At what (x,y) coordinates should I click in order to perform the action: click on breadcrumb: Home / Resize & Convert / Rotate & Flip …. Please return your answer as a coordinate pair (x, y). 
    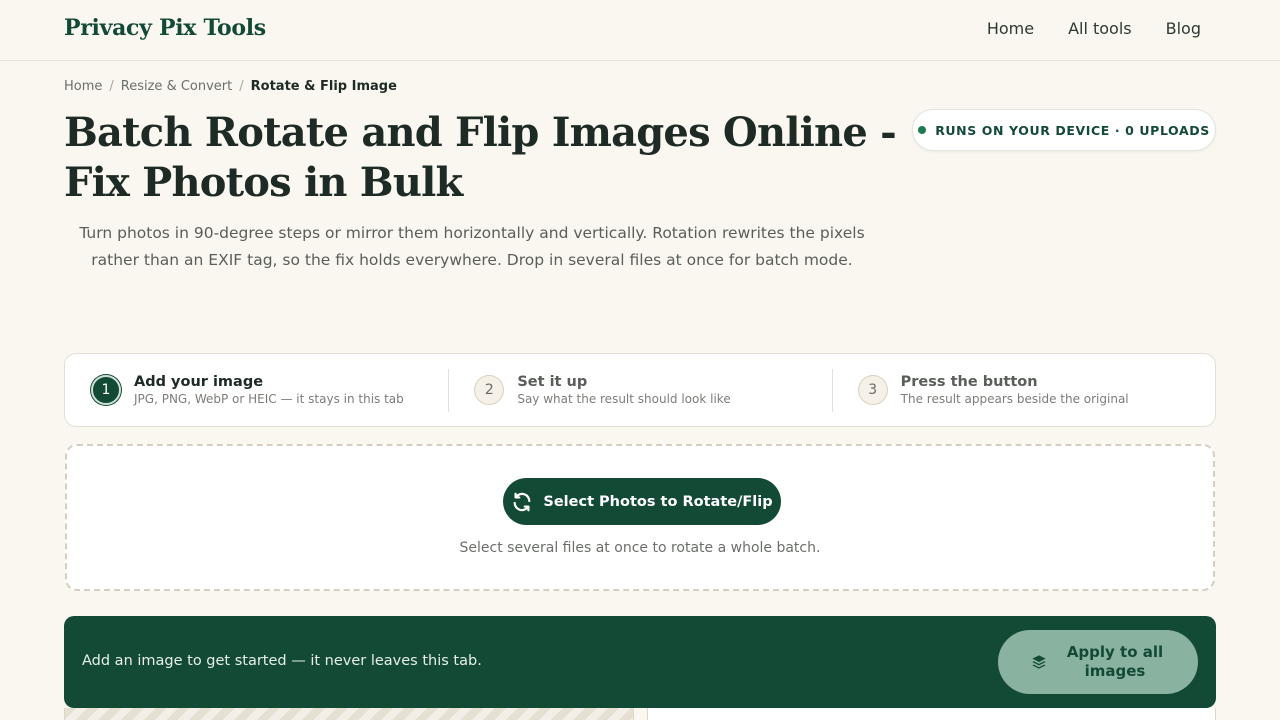
    Looking at the image, I should click on (230, 86).